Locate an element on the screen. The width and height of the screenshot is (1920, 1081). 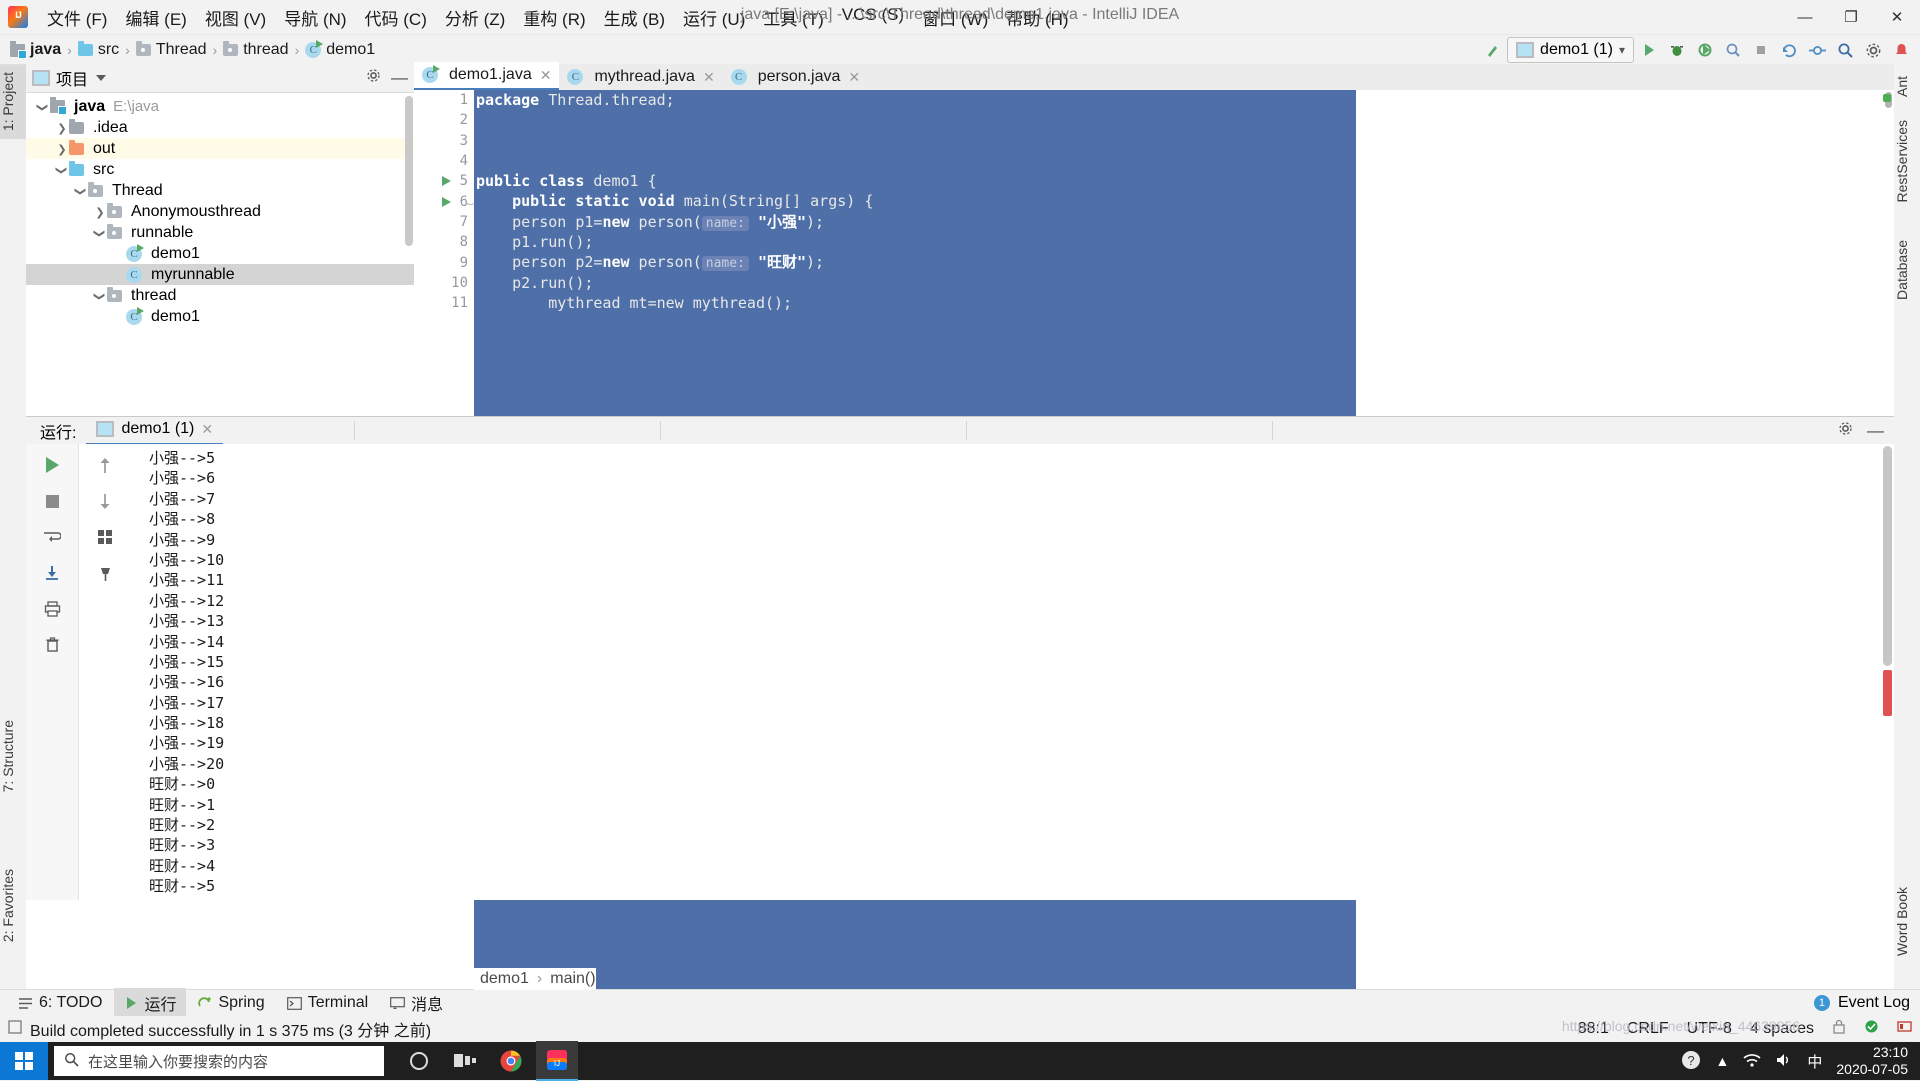
close-button: ✕ is located at coordinates (1897, 17).